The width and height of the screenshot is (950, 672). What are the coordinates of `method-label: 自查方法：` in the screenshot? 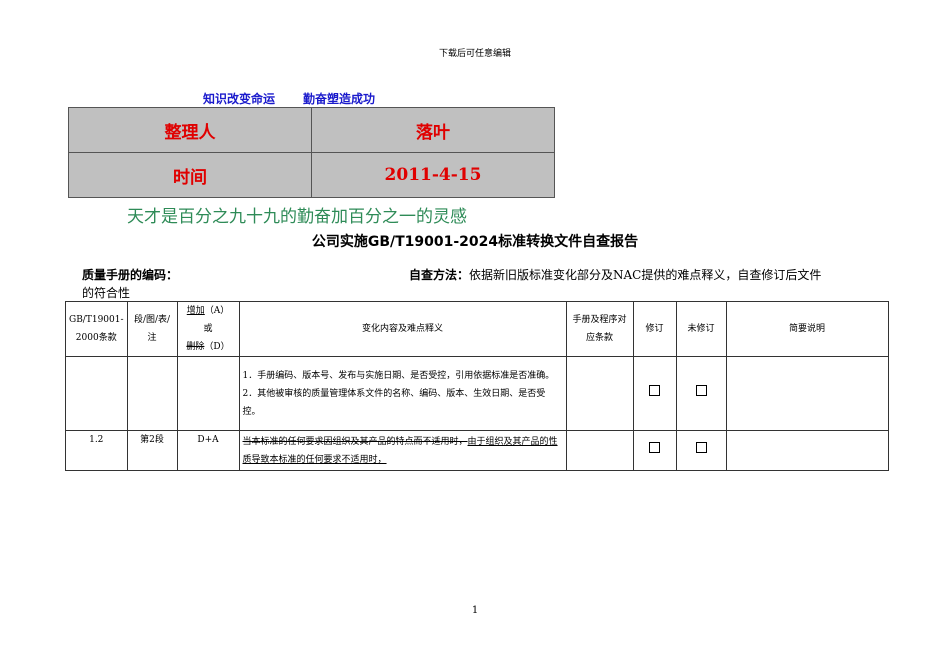 It's located at (439, 275).